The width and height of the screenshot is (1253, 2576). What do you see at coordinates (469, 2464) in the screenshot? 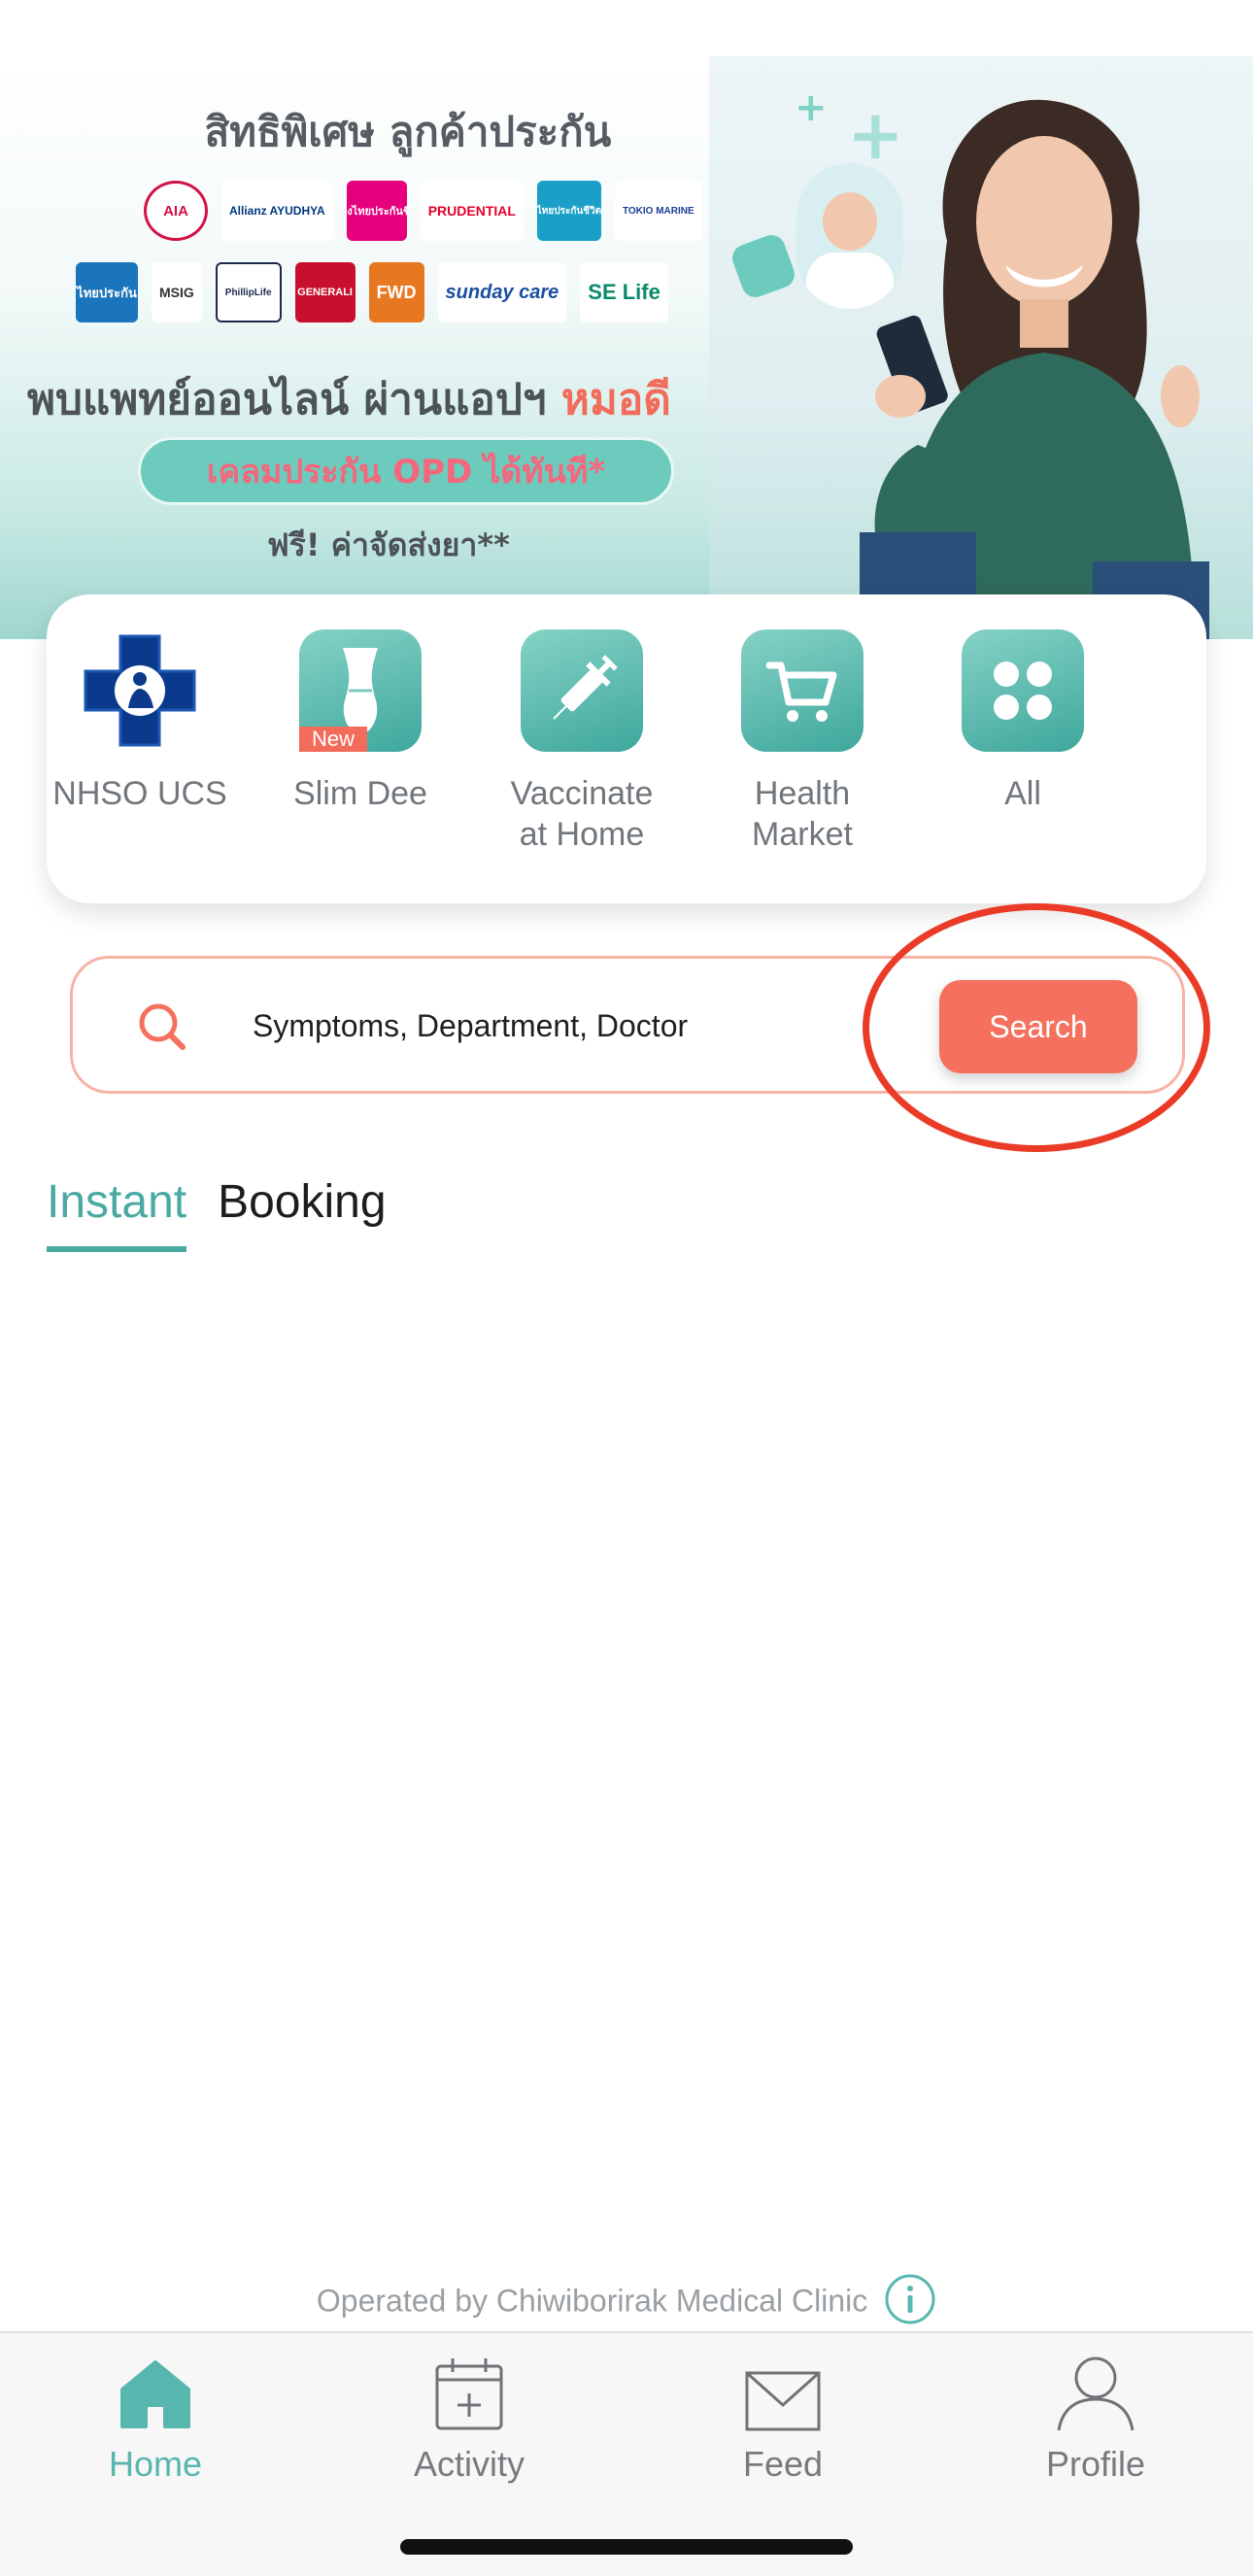
I see `nav-activity-label: Activity` at bounding box center [469, 2464].